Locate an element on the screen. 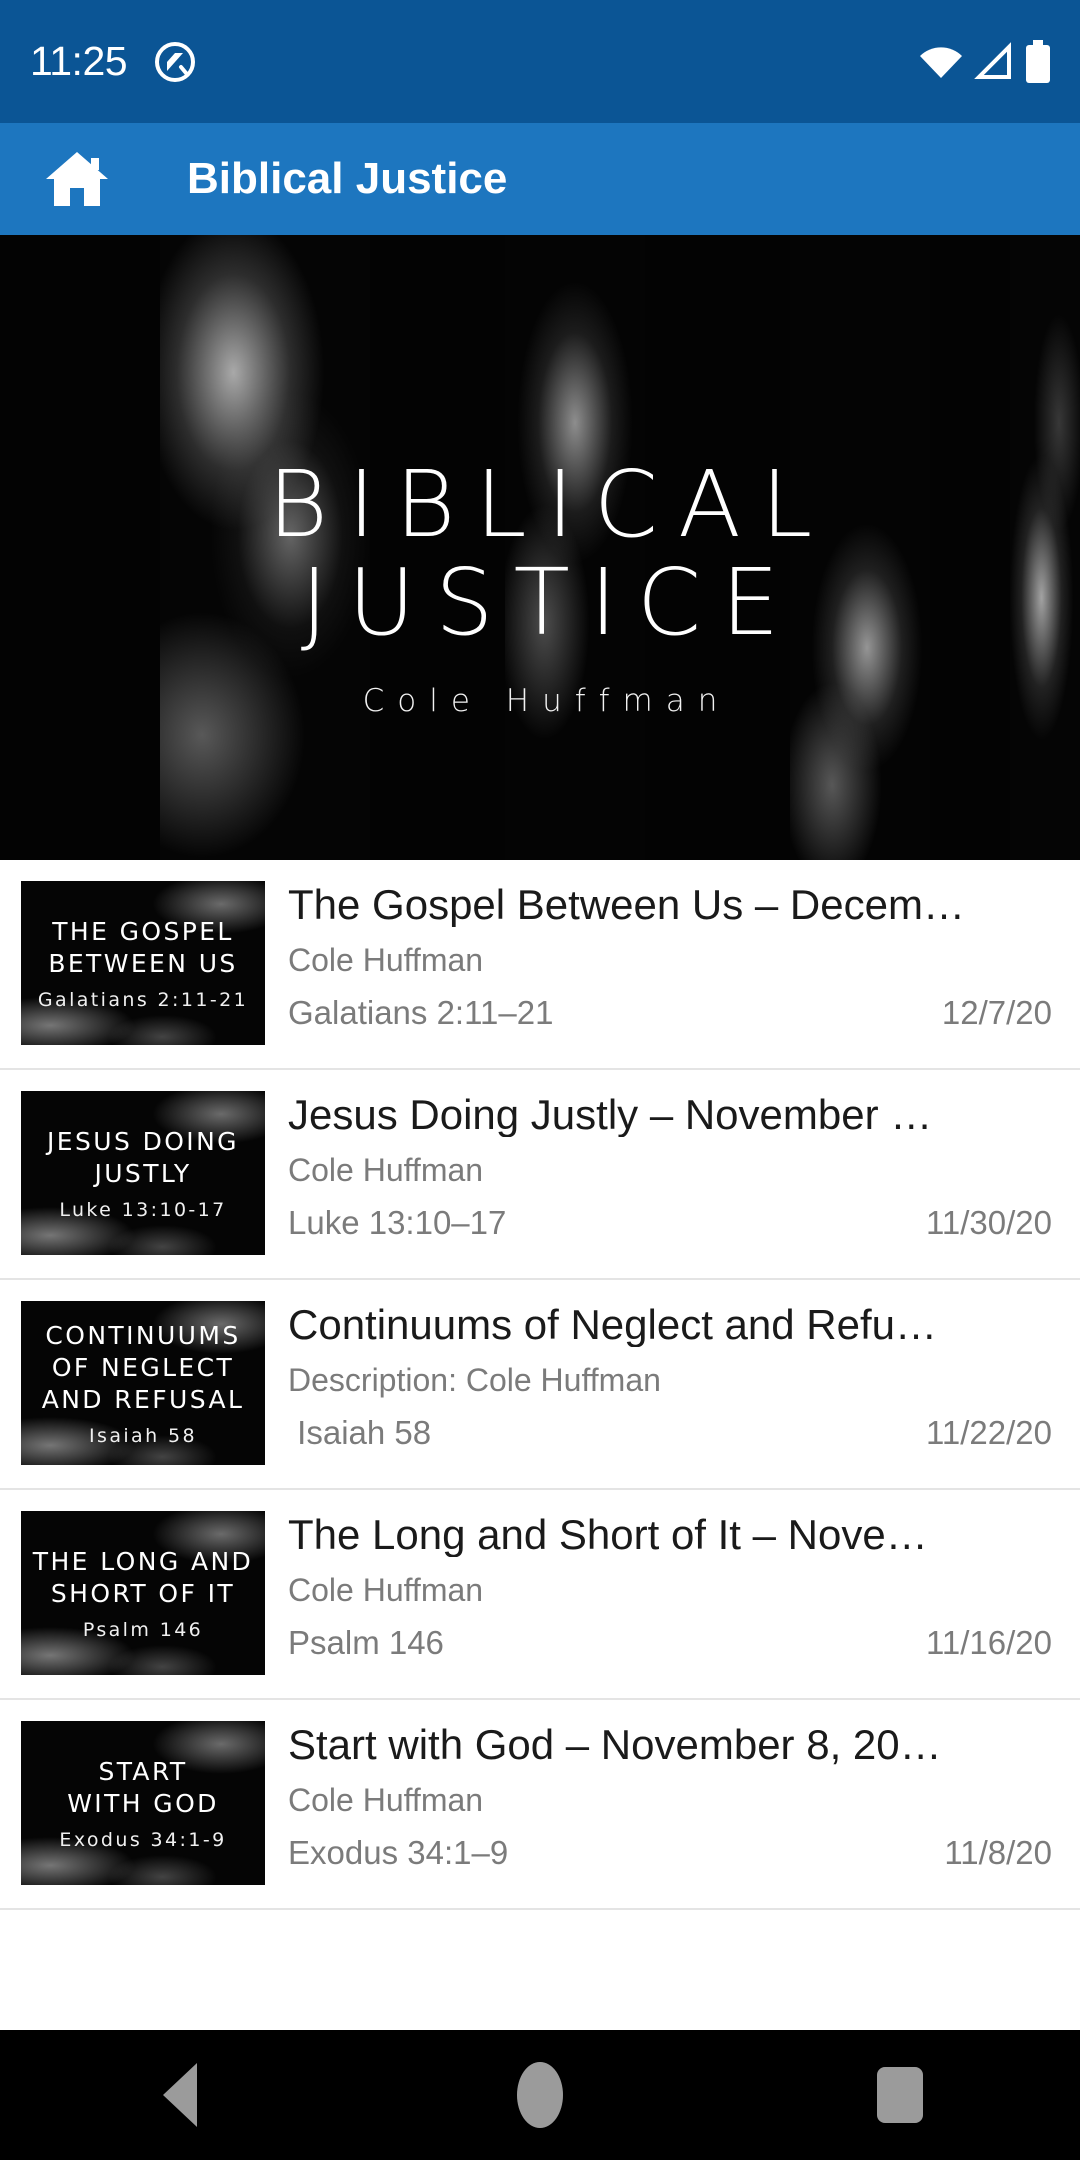 The height and width of the screenshot is (2160, 1080). thumbnail-title: THE GOSPEL BETWEEN US is located at coordinates (143, 947).